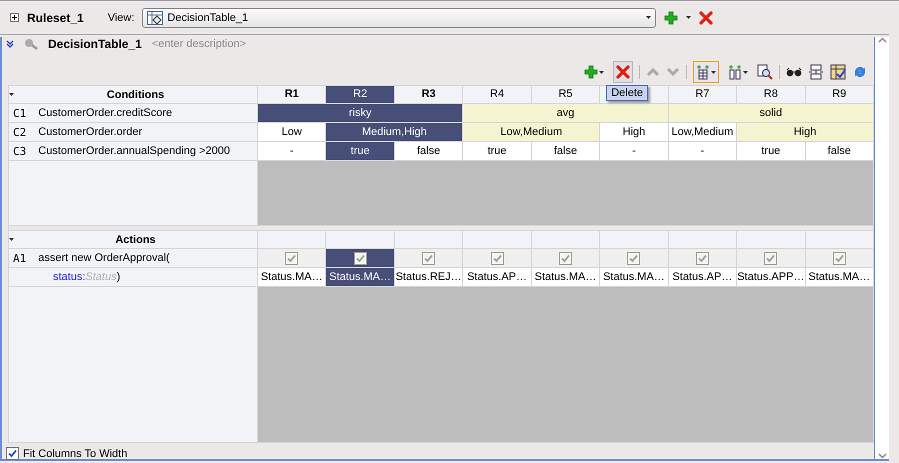 The height and width of the screenshot is (463, 899). I want to click on collapse-icon, so click(10, 44).